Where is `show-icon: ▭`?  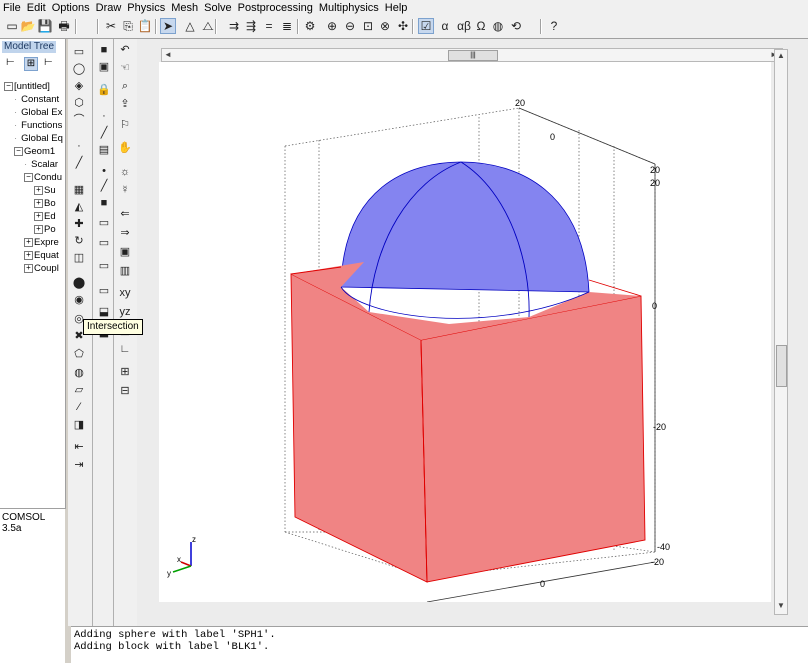 show-icon: ▭ is located at coordinates (104, 291).